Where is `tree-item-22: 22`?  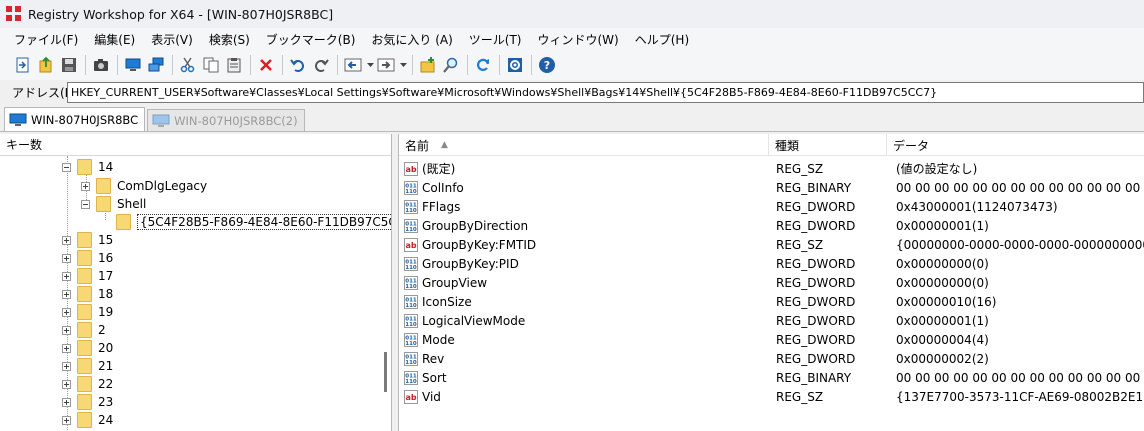
tree-item-22: 22 is located at coordinates (87, 384).